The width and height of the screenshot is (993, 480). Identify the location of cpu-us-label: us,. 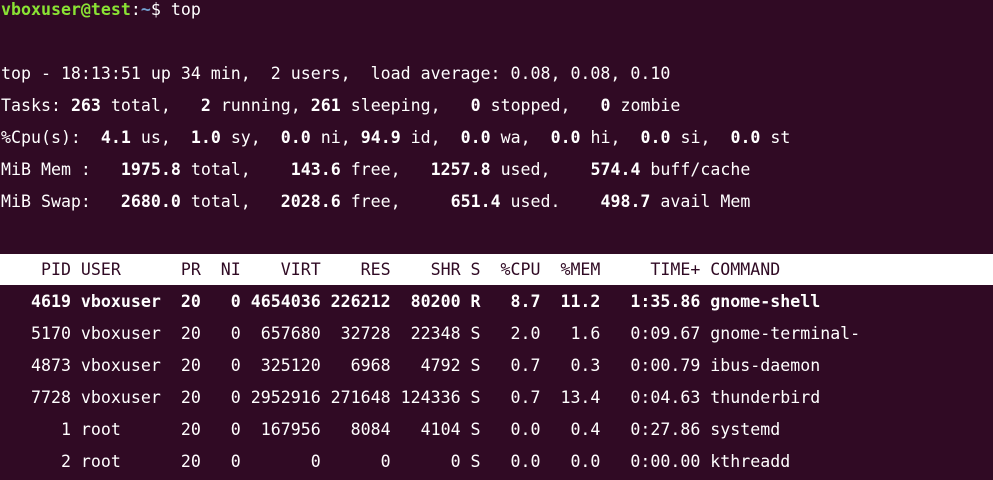
(160, 137).